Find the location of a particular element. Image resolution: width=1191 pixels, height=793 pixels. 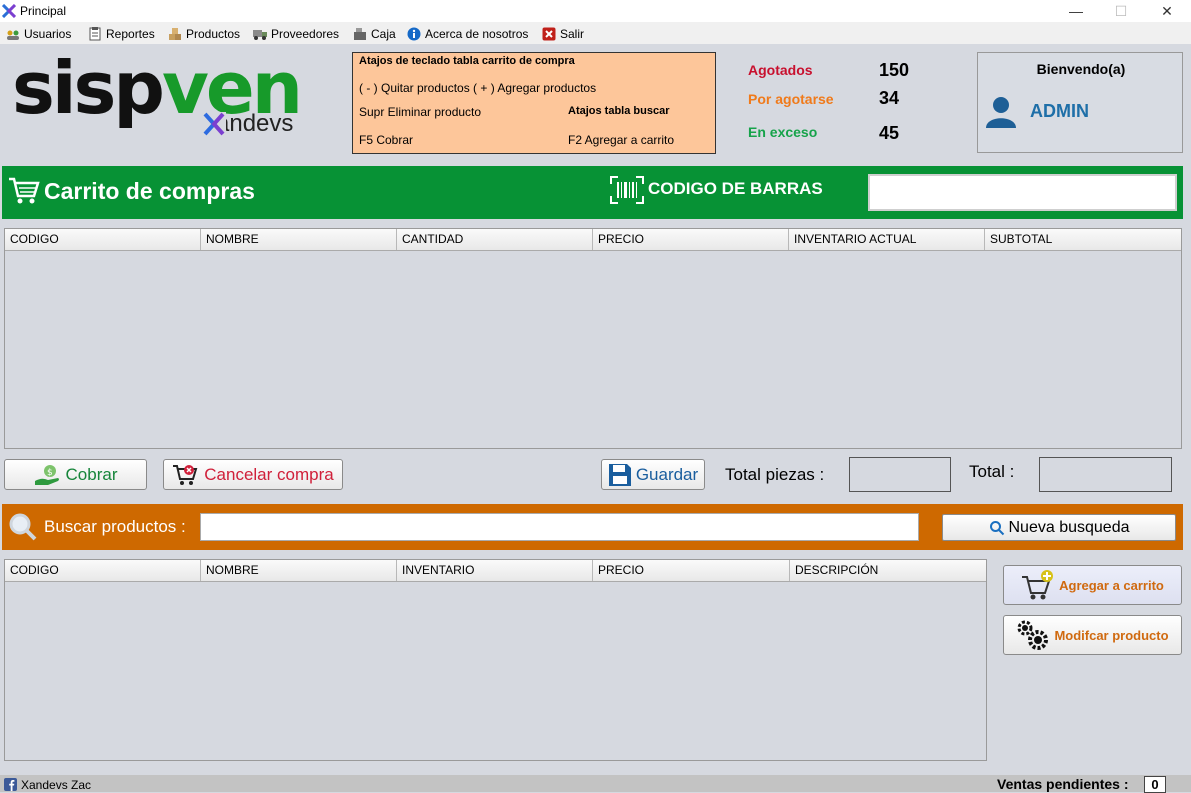

agotados-value: 150 is located at coordinates (894, 70).